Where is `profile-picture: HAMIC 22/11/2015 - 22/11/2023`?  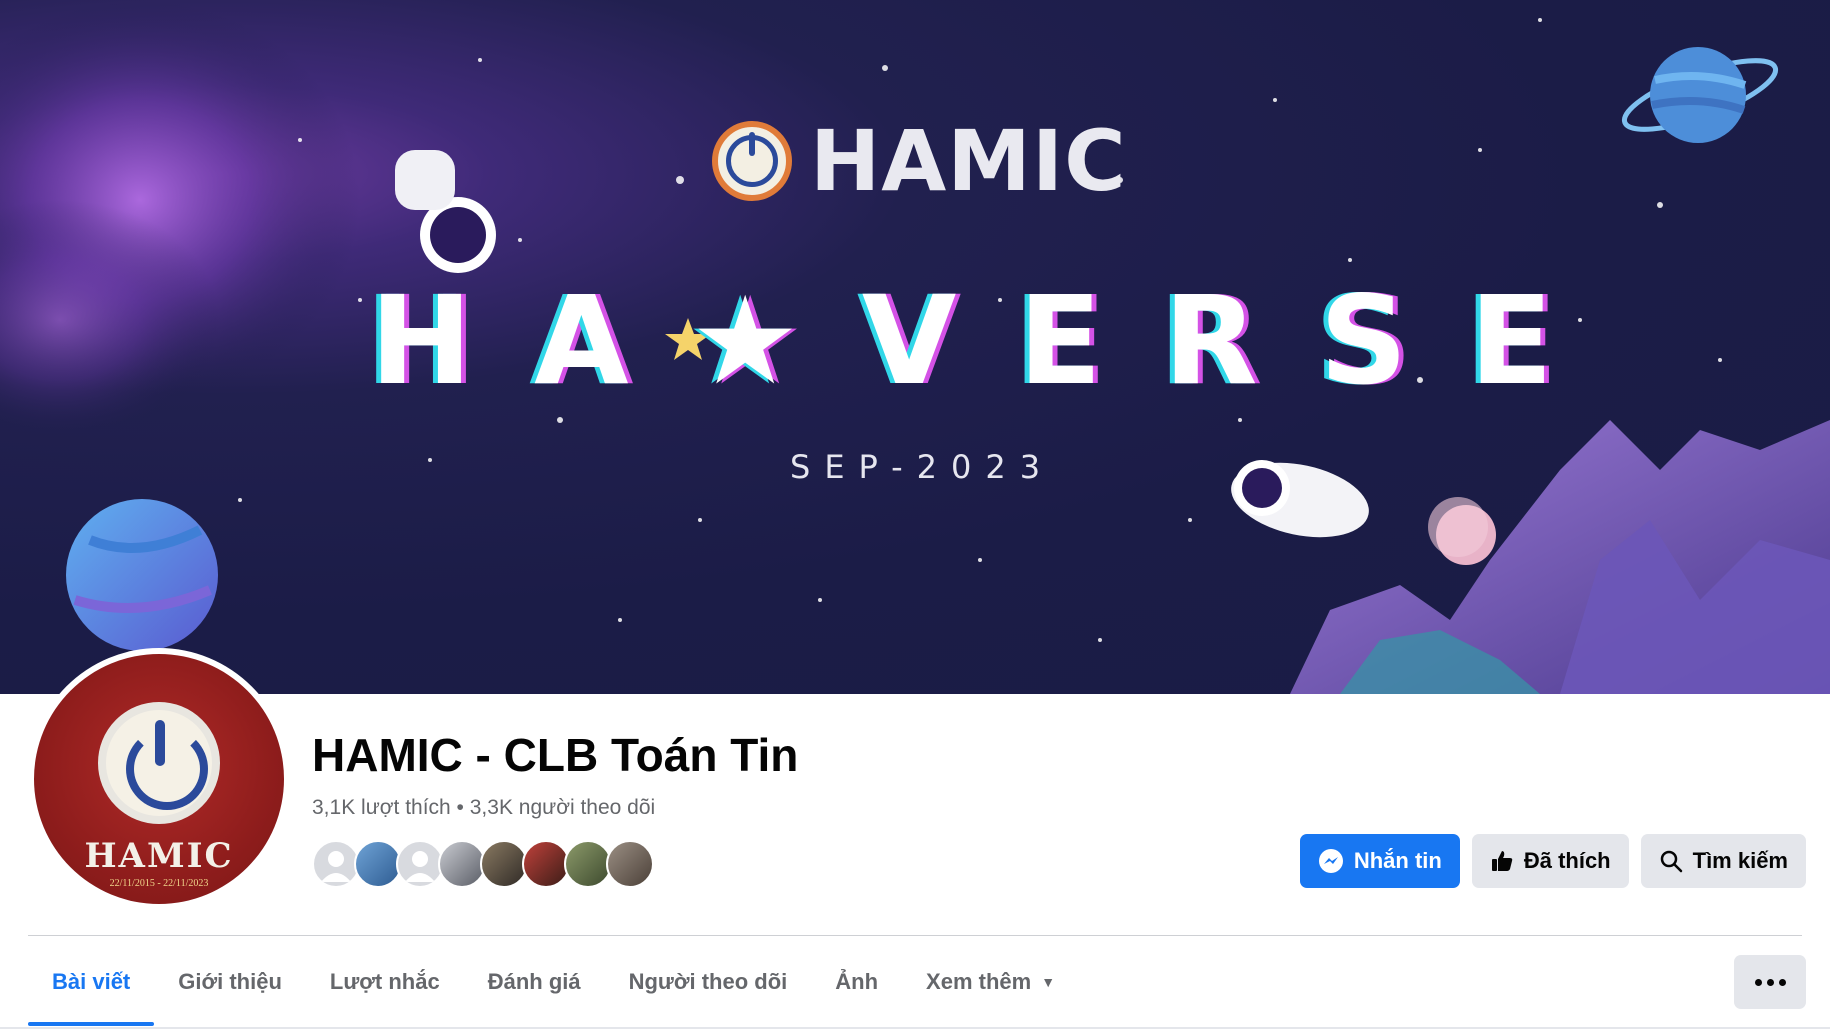
profile-picture: HAMIC 22/11/2015 - 22/11/2023 is located at coordinates (159, 779).